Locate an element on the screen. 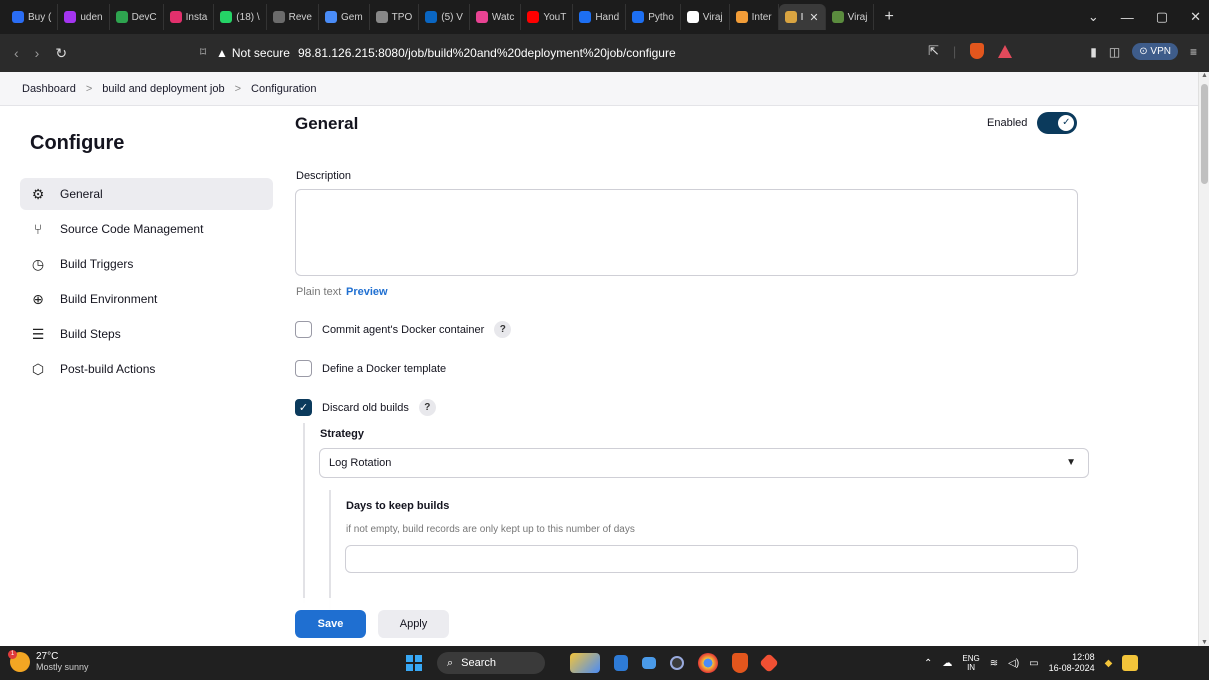 This screenshot has height=680, width=1209. brave-icon is located at coordinates (740, 663).